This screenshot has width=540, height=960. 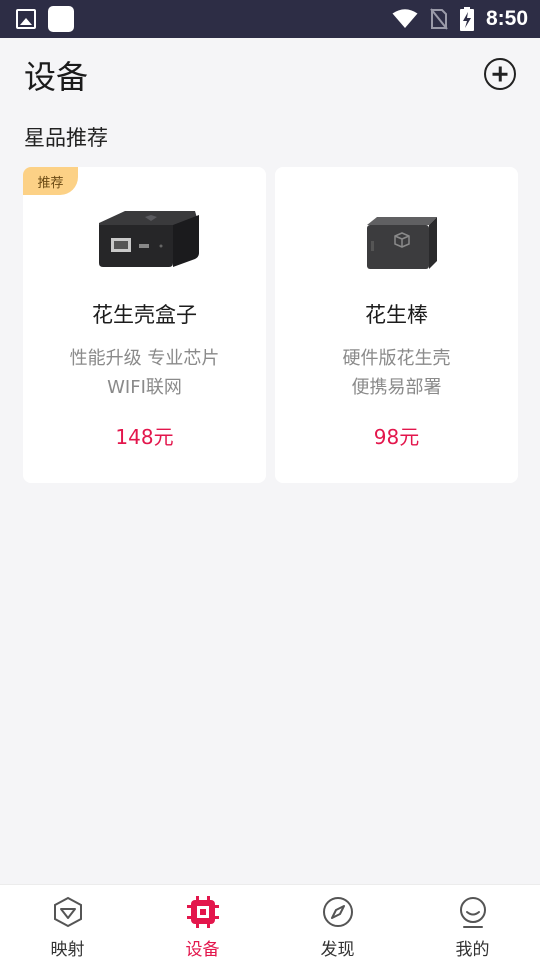 I want to click on mapping-shield-icon, so click(x=67, y=912).